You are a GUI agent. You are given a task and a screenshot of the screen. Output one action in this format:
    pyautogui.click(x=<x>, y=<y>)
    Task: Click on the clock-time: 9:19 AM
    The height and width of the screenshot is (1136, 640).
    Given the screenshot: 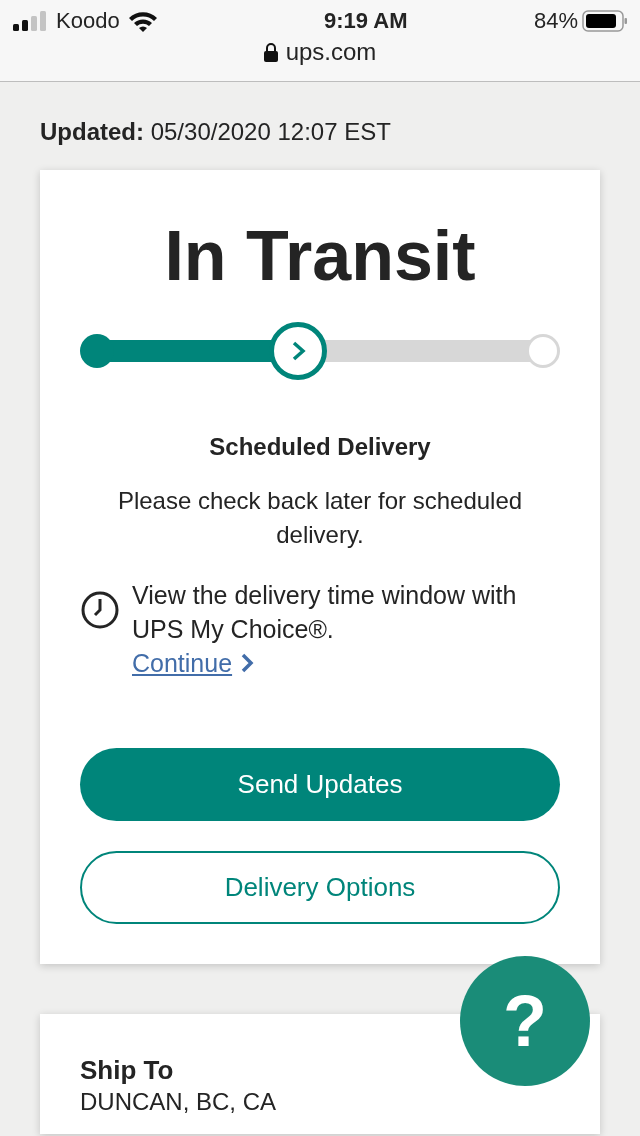 What is the action you would take?
    pyautogui.click(x=366, y=21)
    